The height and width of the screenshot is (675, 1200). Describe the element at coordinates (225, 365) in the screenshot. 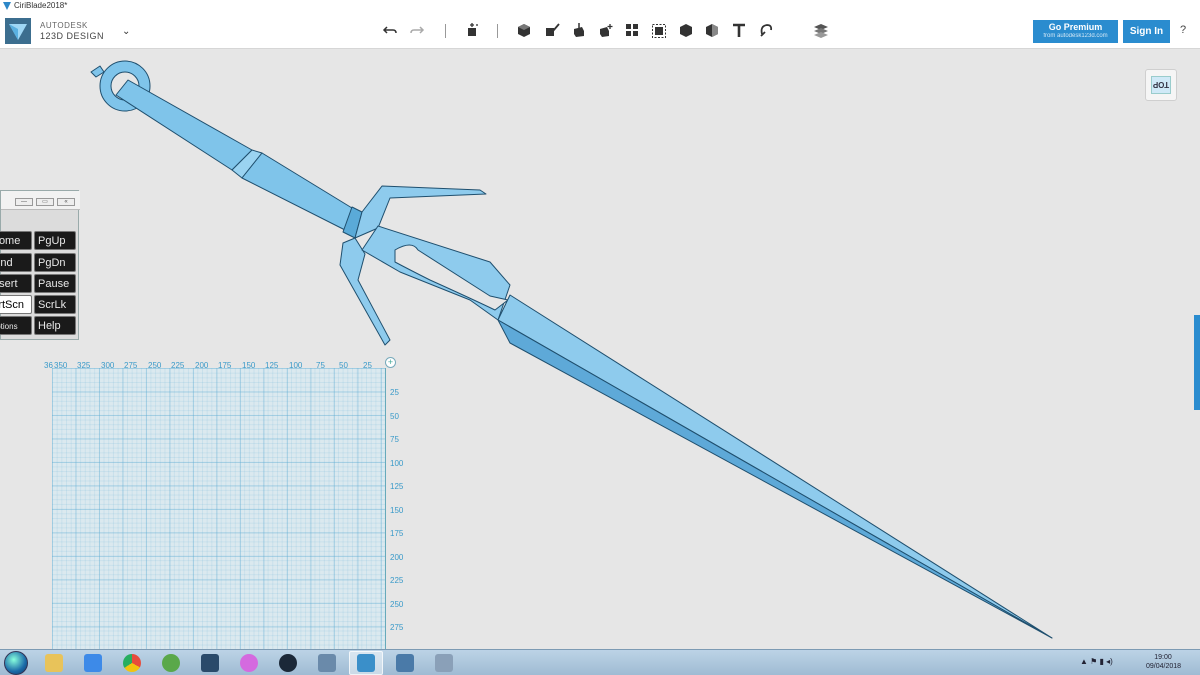

I see `ruler-x-tick: 175` at that location.